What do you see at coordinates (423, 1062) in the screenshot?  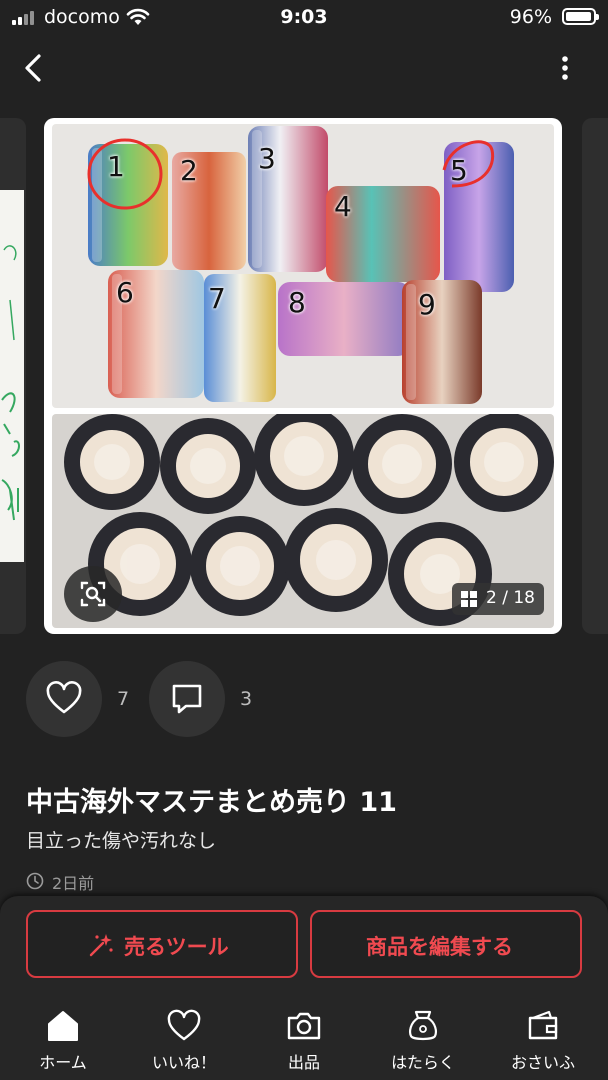 I see `tab-work-label: はたらく` at bounding box center [423, 1062].